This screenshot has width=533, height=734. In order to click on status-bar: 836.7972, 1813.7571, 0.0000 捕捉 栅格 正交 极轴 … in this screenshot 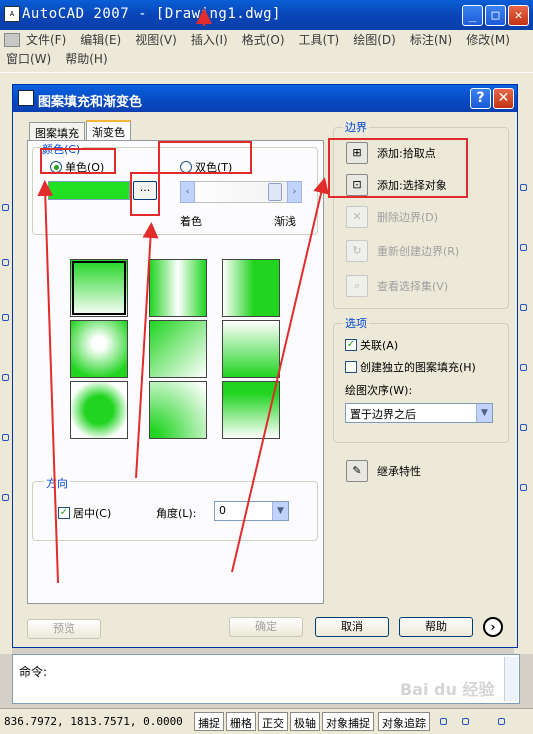, I will do `click(266, 721)`.